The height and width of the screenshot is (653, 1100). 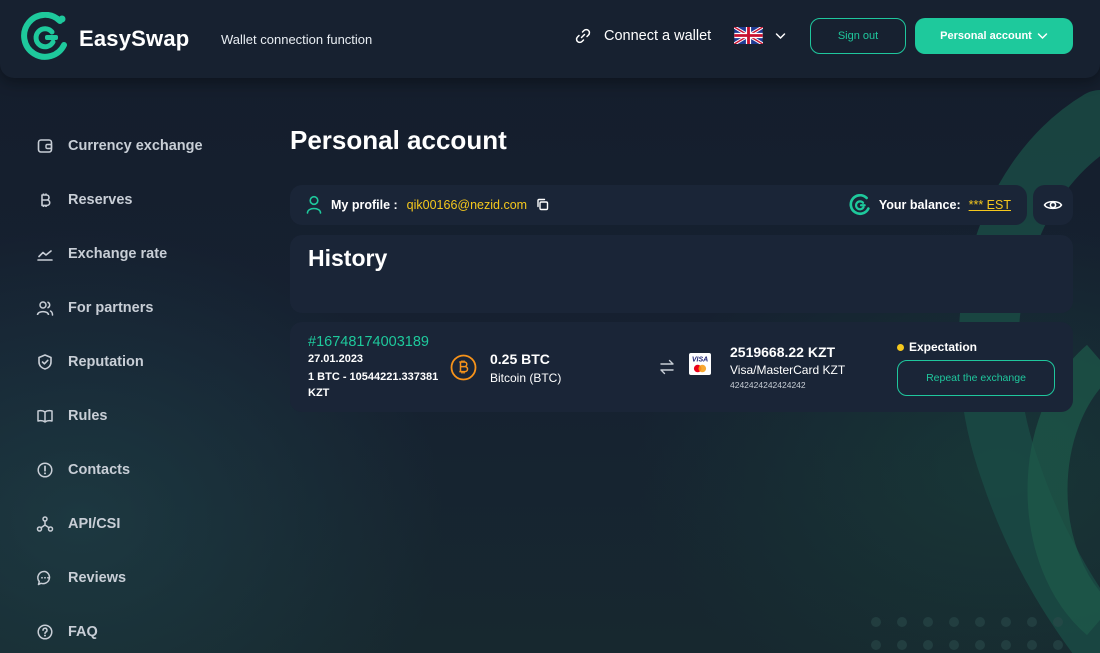 What do you see at coordinates (99, 470) in the screenshot?
I see `sidebar-item-label: Contacts` at bounding box center [99, 470].